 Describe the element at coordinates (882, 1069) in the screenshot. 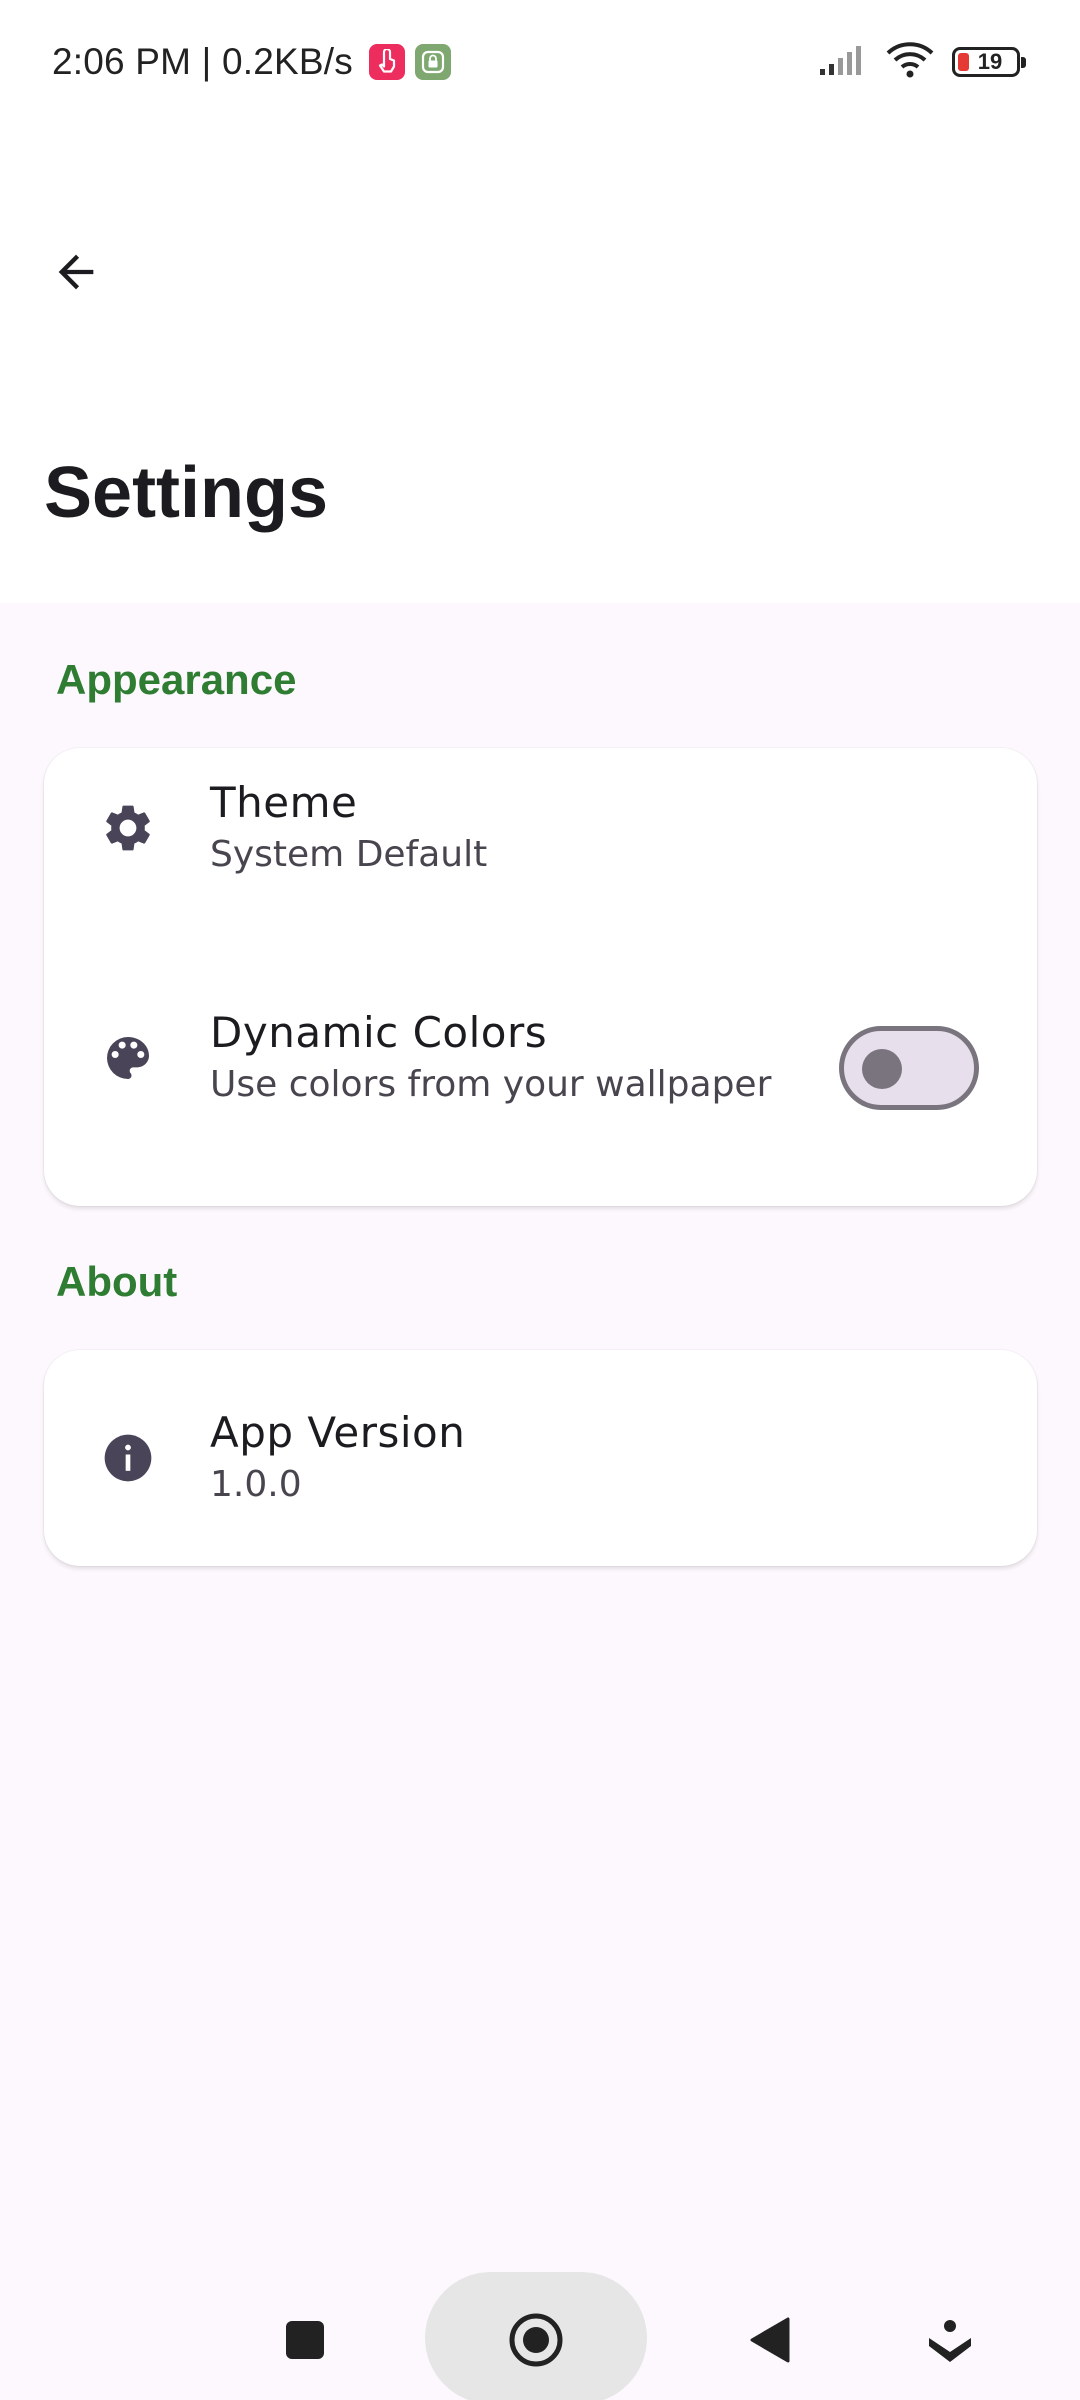

I see `switch-thumb` at that location.